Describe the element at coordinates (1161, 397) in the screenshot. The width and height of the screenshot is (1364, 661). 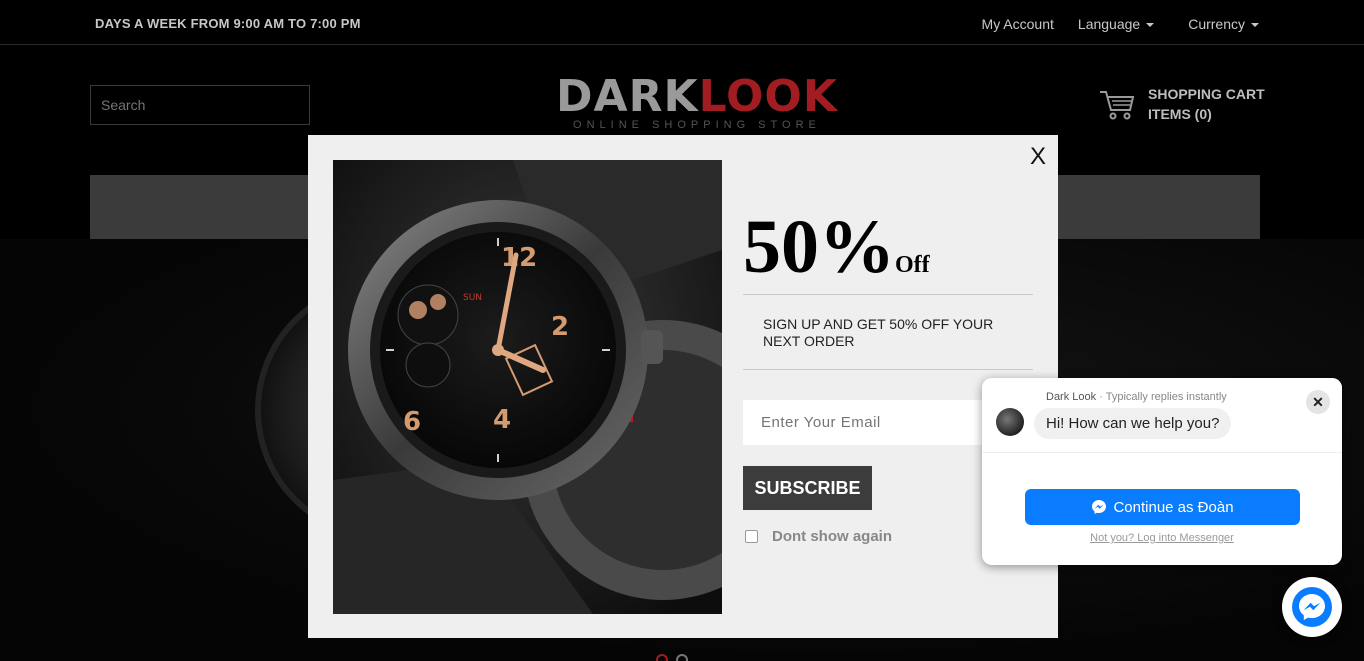
I see `messenger-status: · Typically replies instantly` at that location.